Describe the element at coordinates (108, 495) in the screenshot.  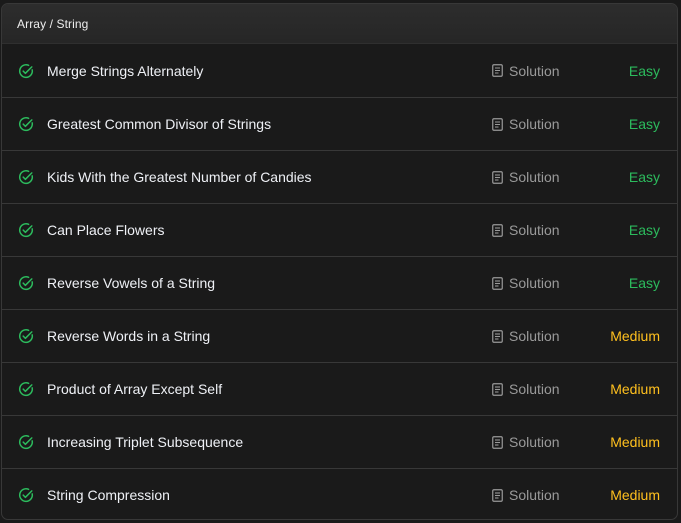
I see `problem-title-link: String Compression` at that location.